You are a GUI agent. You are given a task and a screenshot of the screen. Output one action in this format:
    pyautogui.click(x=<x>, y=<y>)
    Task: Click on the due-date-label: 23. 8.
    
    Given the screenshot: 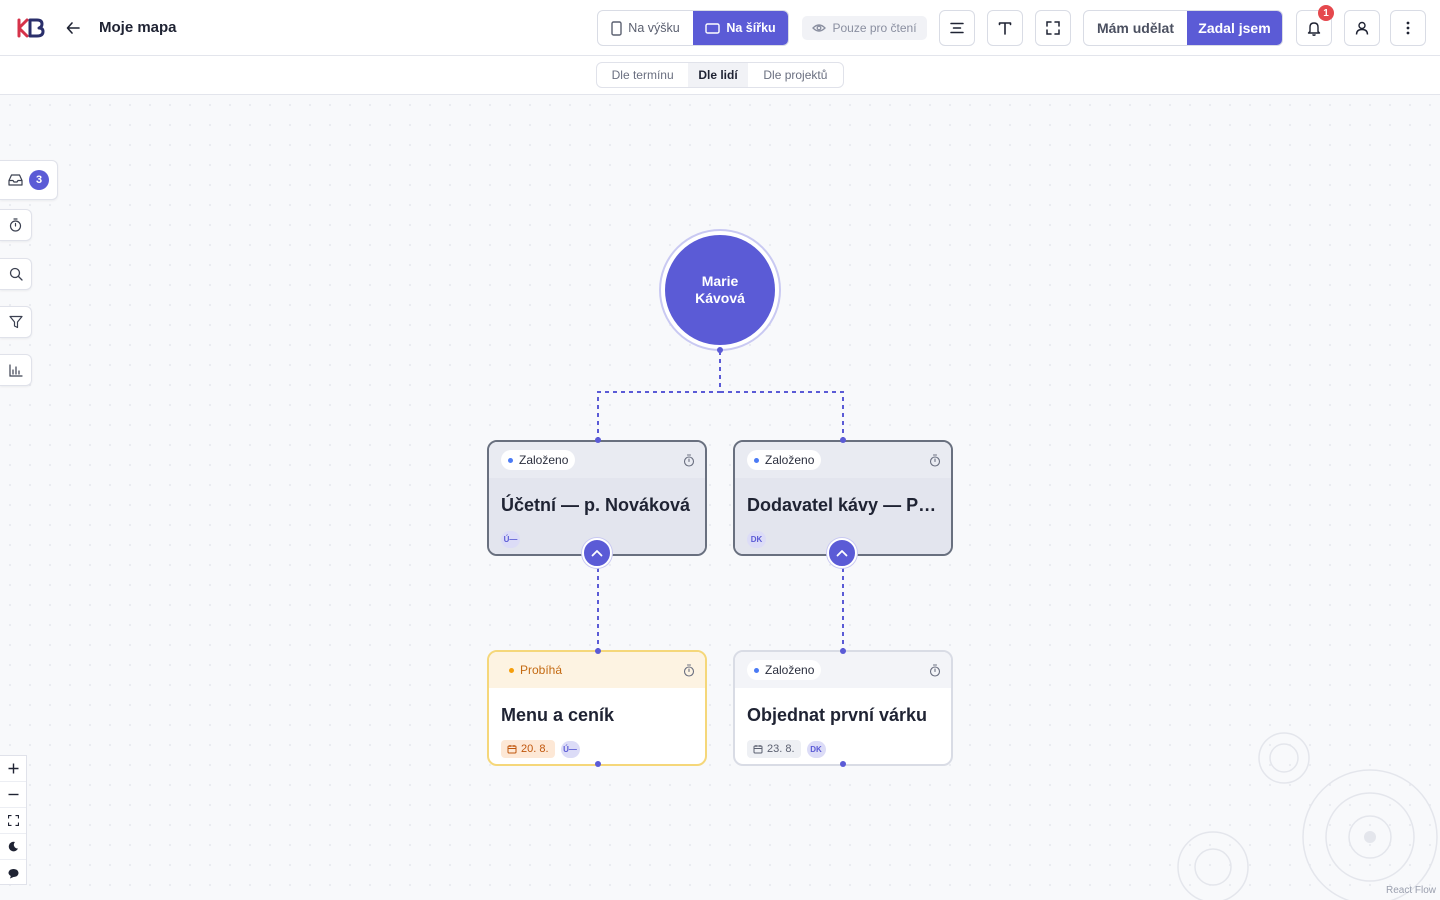 What is the action you would take?
    pyautogui.click(x=781, y=749)
    